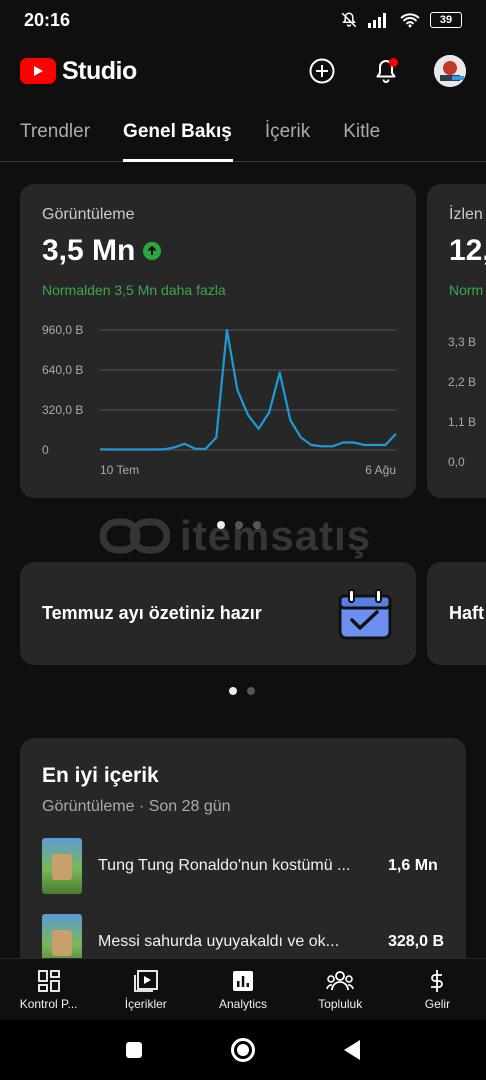 The width and height of the screenshot is (486, 1080). Describe the element at coordinates (369, 132) in the screenshot. I see `tab-audience: Kitle` at that location.